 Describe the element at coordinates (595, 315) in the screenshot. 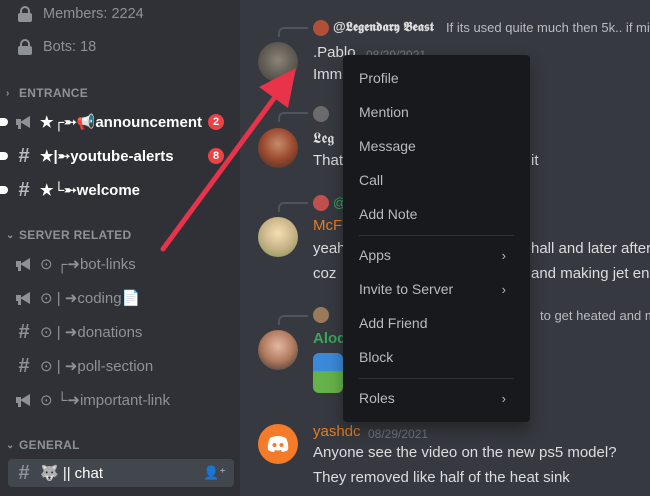

I see `reply-preview: to get heated and ma` at that location.